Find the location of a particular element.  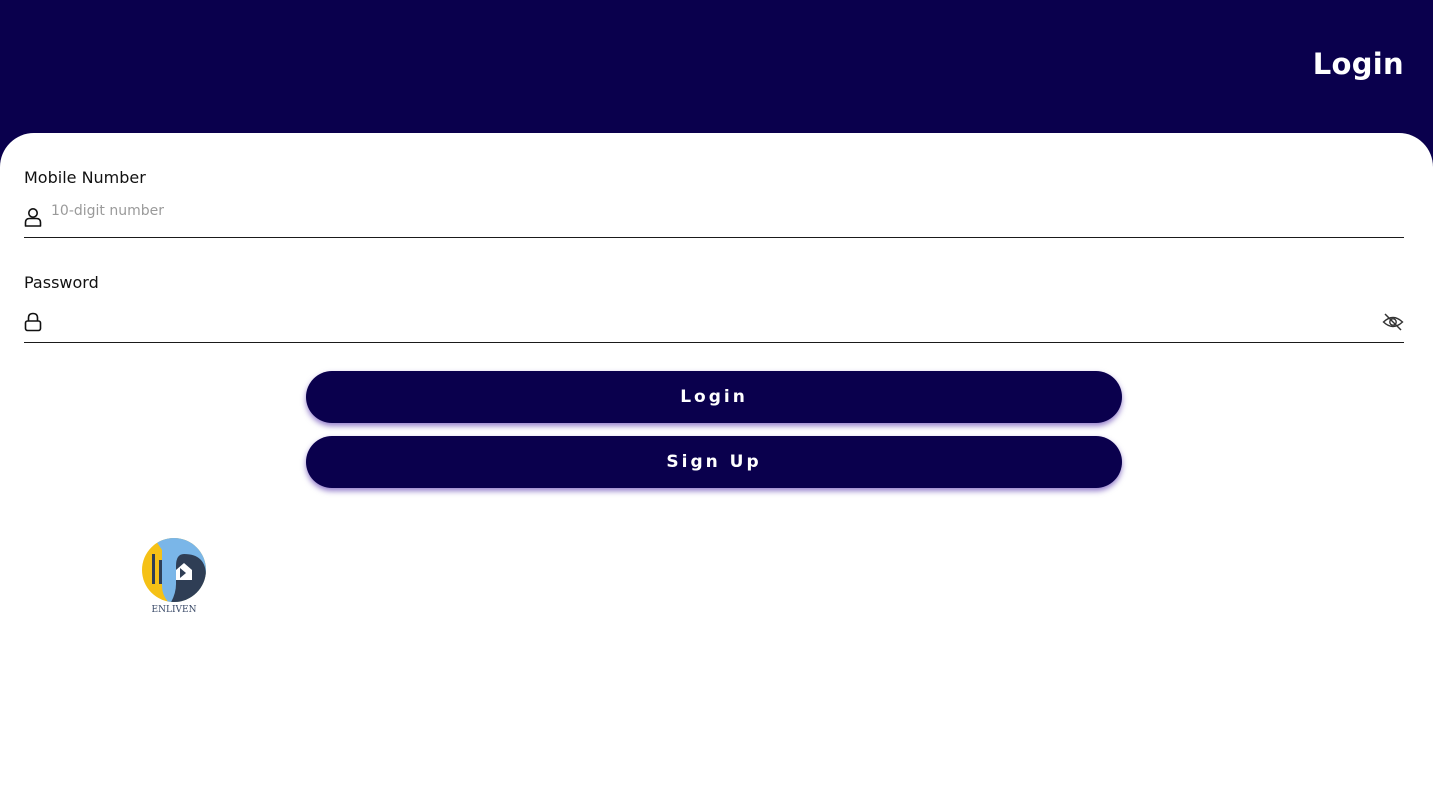

sign-up-button: Sign Up is located at coordinates (714, 462).